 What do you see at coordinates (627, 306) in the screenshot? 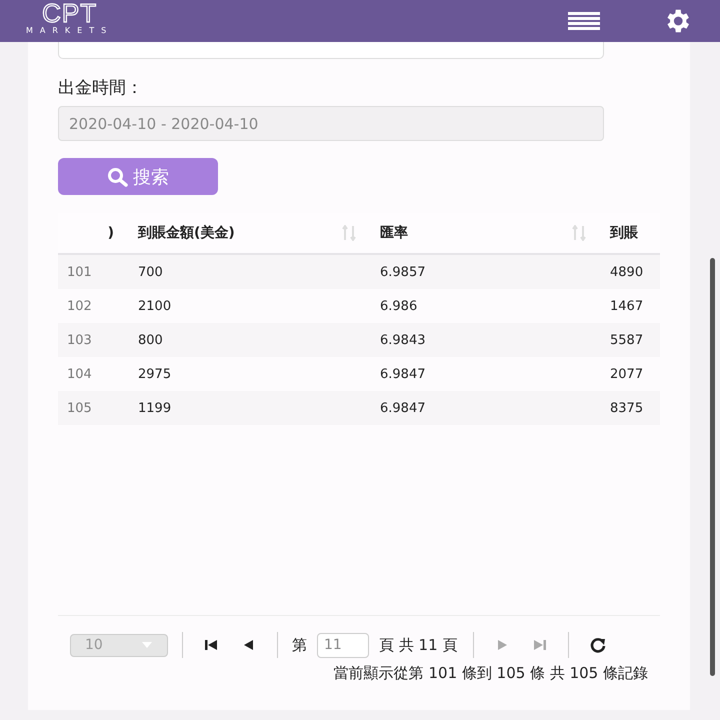
I see `table-cell: 1467` at bounding box center [627, 306].